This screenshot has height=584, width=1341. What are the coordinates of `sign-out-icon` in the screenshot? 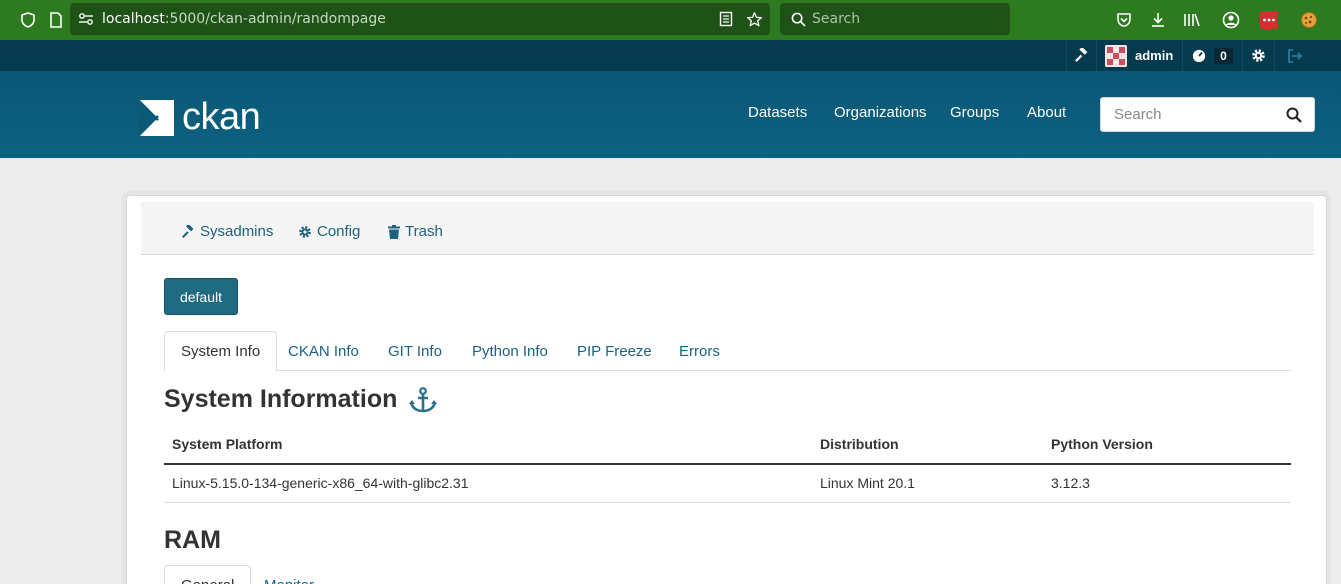 It's located at (1295, 55).